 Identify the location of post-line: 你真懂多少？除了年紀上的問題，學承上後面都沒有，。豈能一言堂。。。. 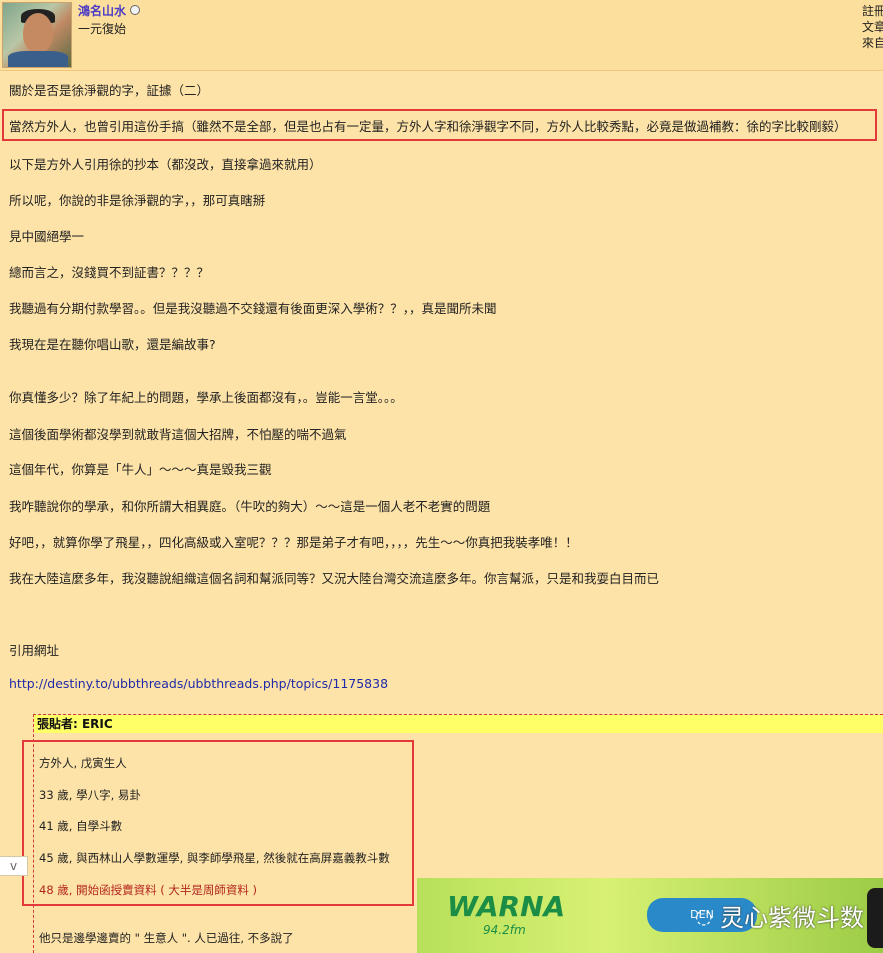
(206, 397).